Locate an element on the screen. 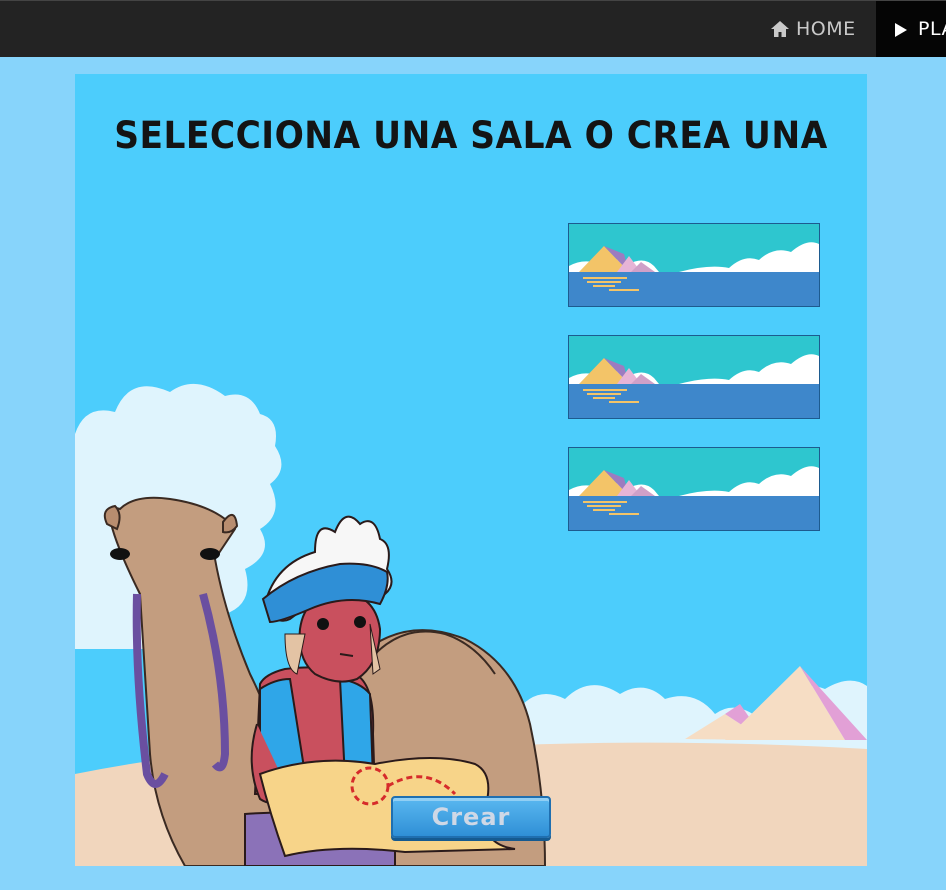 This screenshot has width=946, height=890. room-selection-title: SELECCIONA UNA SALA O CREA UNA is located at coordinates (471, 135).